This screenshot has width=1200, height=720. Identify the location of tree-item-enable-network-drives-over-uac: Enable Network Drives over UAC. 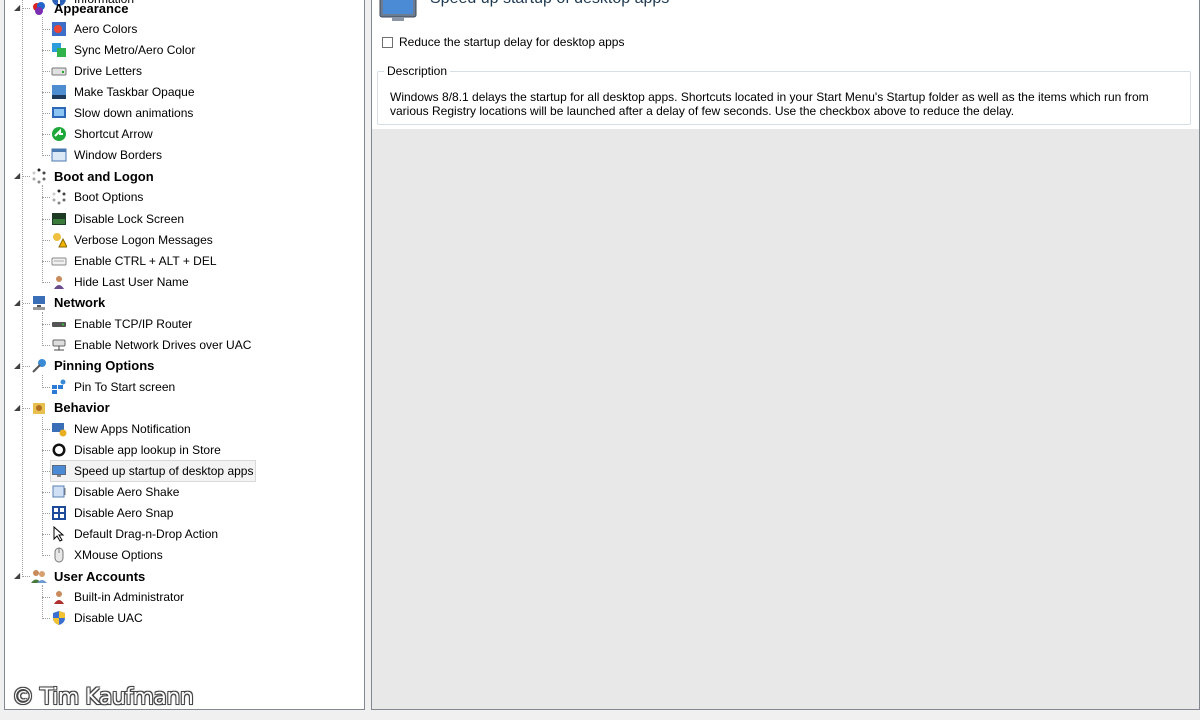
(152, 345).